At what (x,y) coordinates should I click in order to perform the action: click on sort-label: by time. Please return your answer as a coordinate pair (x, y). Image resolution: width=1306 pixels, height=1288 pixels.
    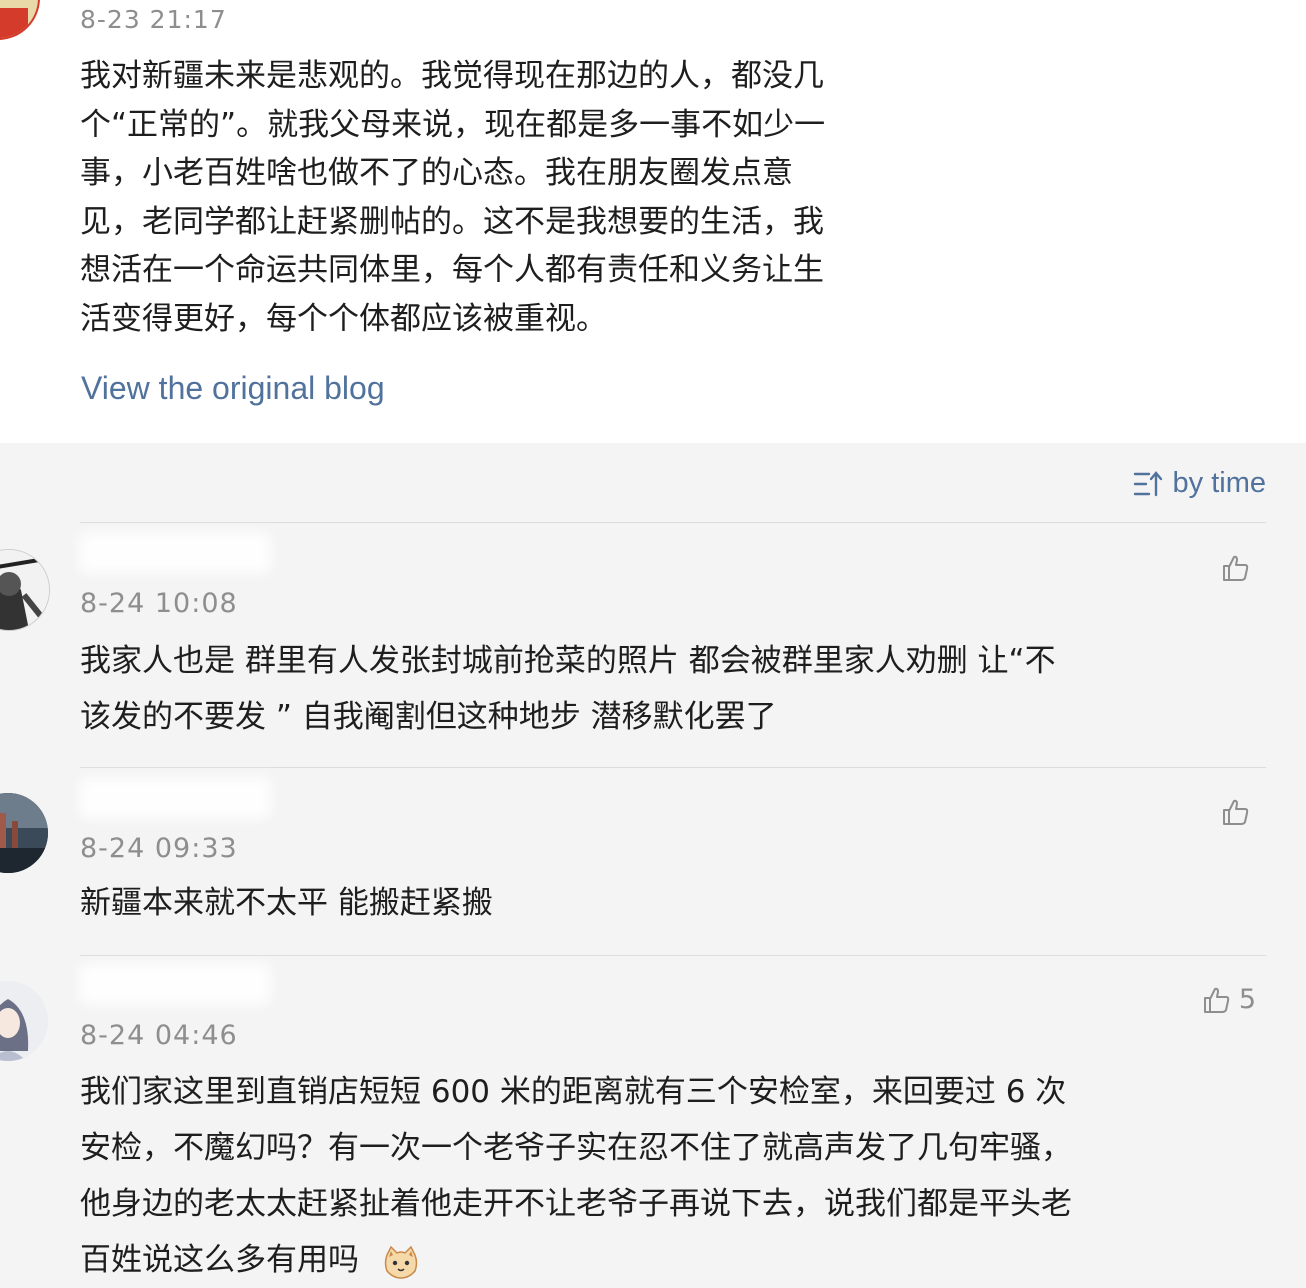
    Looking at the image, I should click on (1219, 483).